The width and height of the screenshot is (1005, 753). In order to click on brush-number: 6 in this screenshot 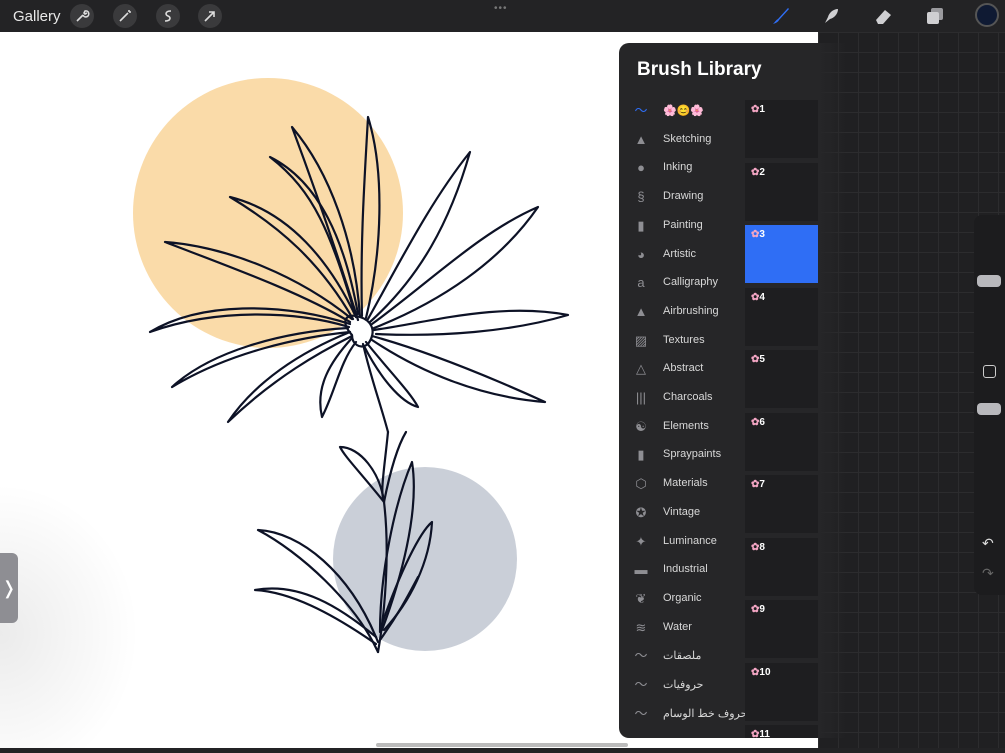, I will do `click(762, 422)`.